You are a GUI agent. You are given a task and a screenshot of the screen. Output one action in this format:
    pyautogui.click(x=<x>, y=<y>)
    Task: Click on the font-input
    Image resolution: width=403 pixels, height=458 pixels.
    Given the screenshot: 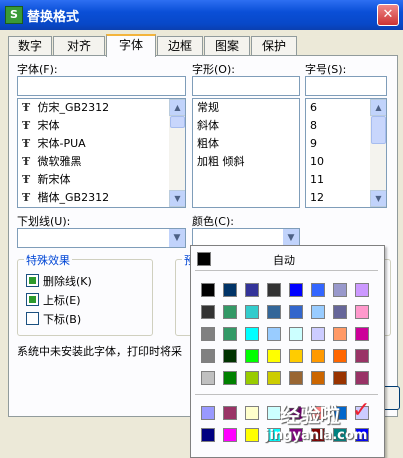 What is the action you would take?
    pyautogui.click(x=101, y=86)
    